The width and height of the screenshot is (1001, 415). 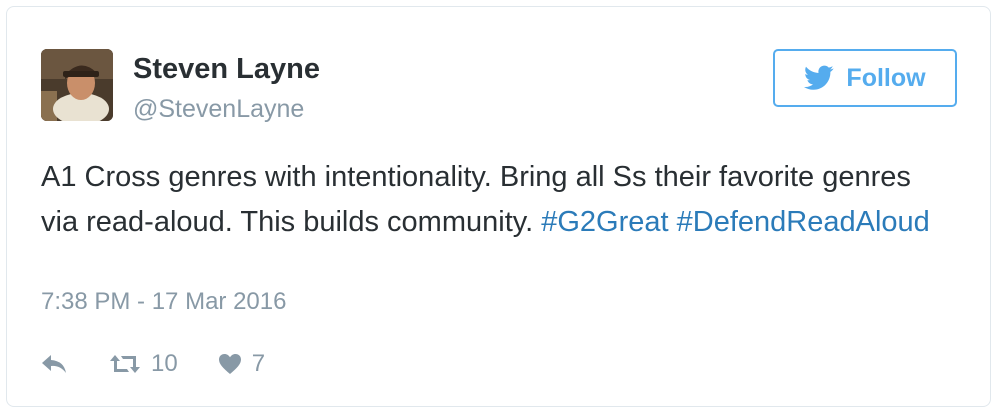 What do you see at coordinates (886, 77) in the screenshot?
I see `follow-label: Follow` at bounding box center [886, 77].